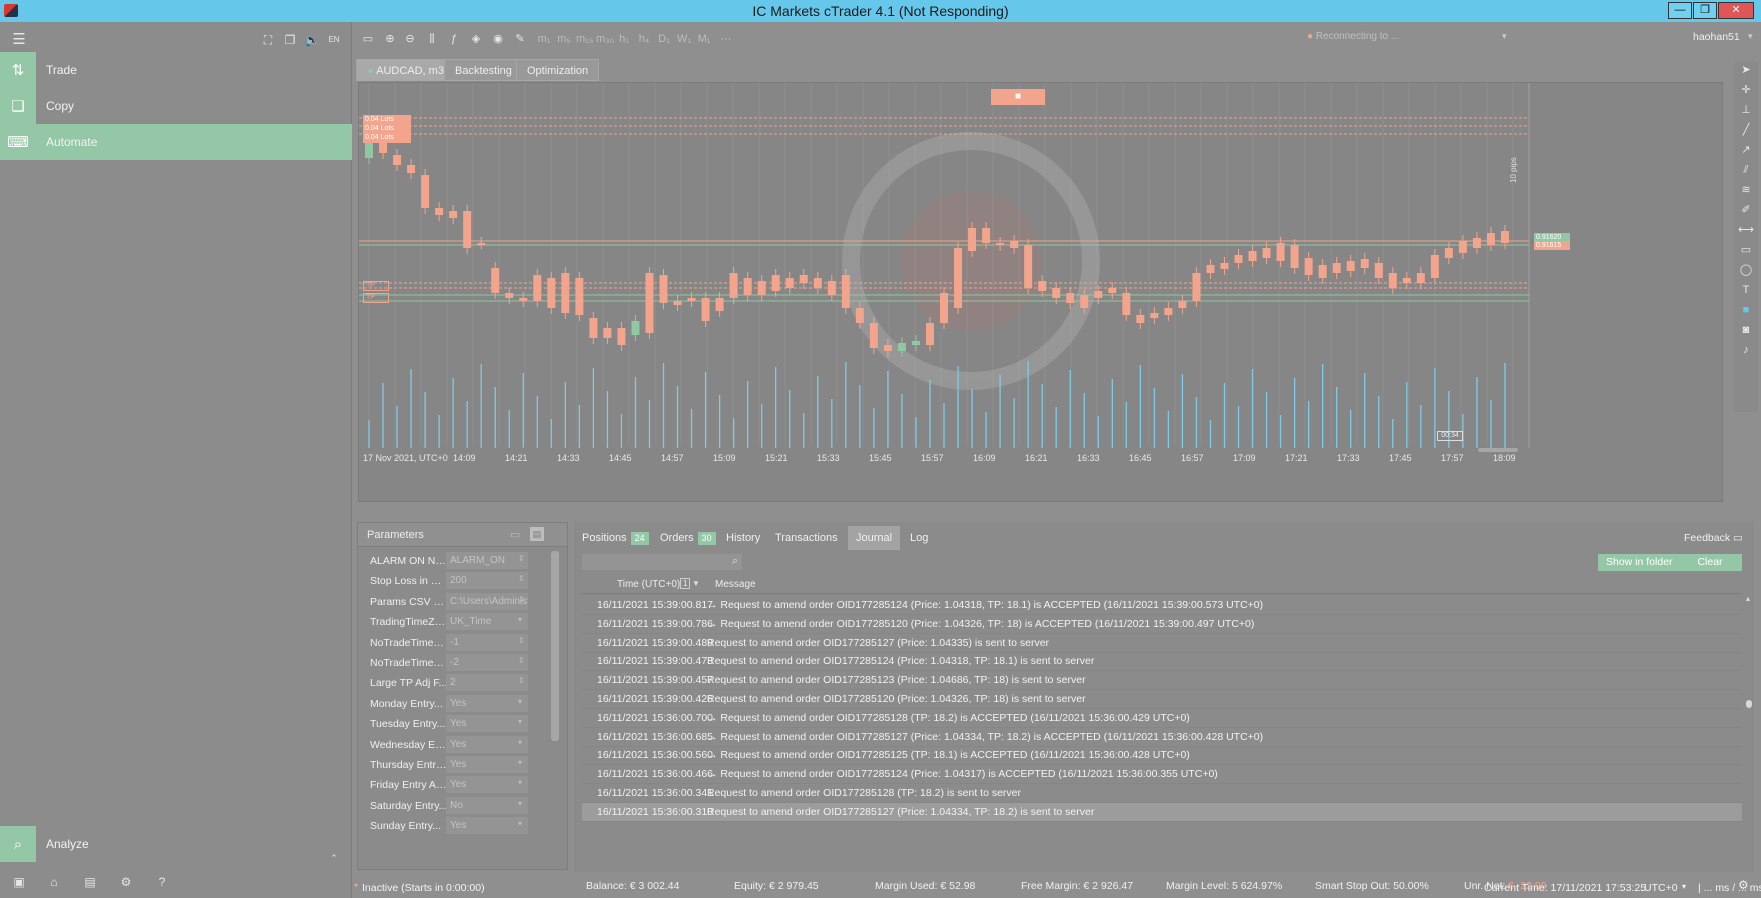 The width and height of the screenshot is (1761, 898). I want to click on parameter-value-field: ALARM_ON, so click(487, 560).